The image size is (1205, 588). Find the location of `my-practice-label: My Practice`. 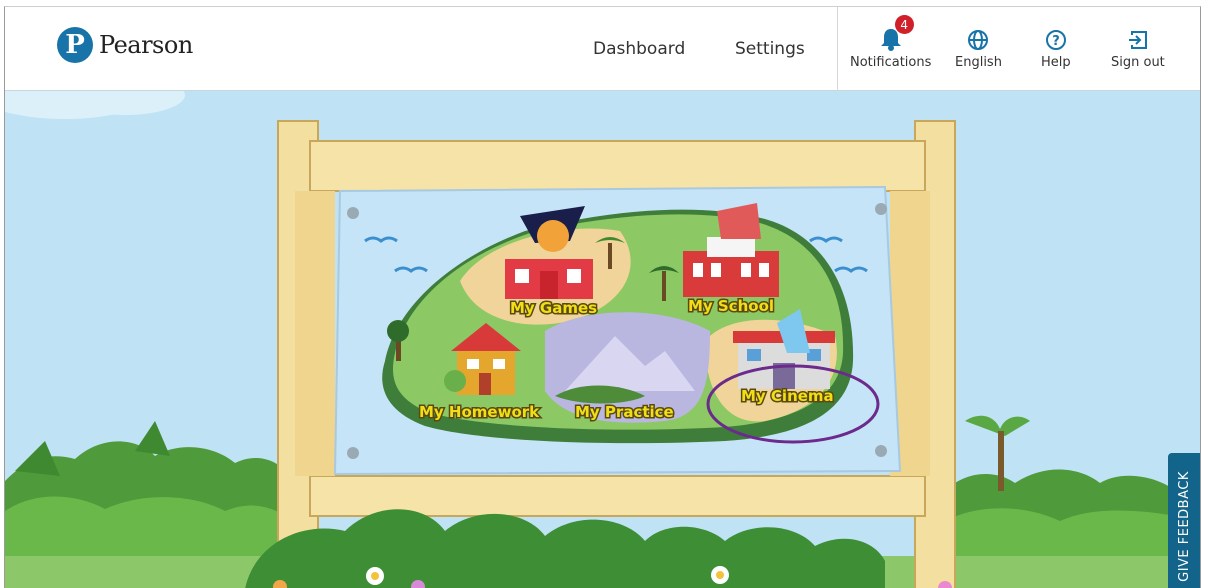

my-practice-label: My Practice is located at coordinates (625, 412).